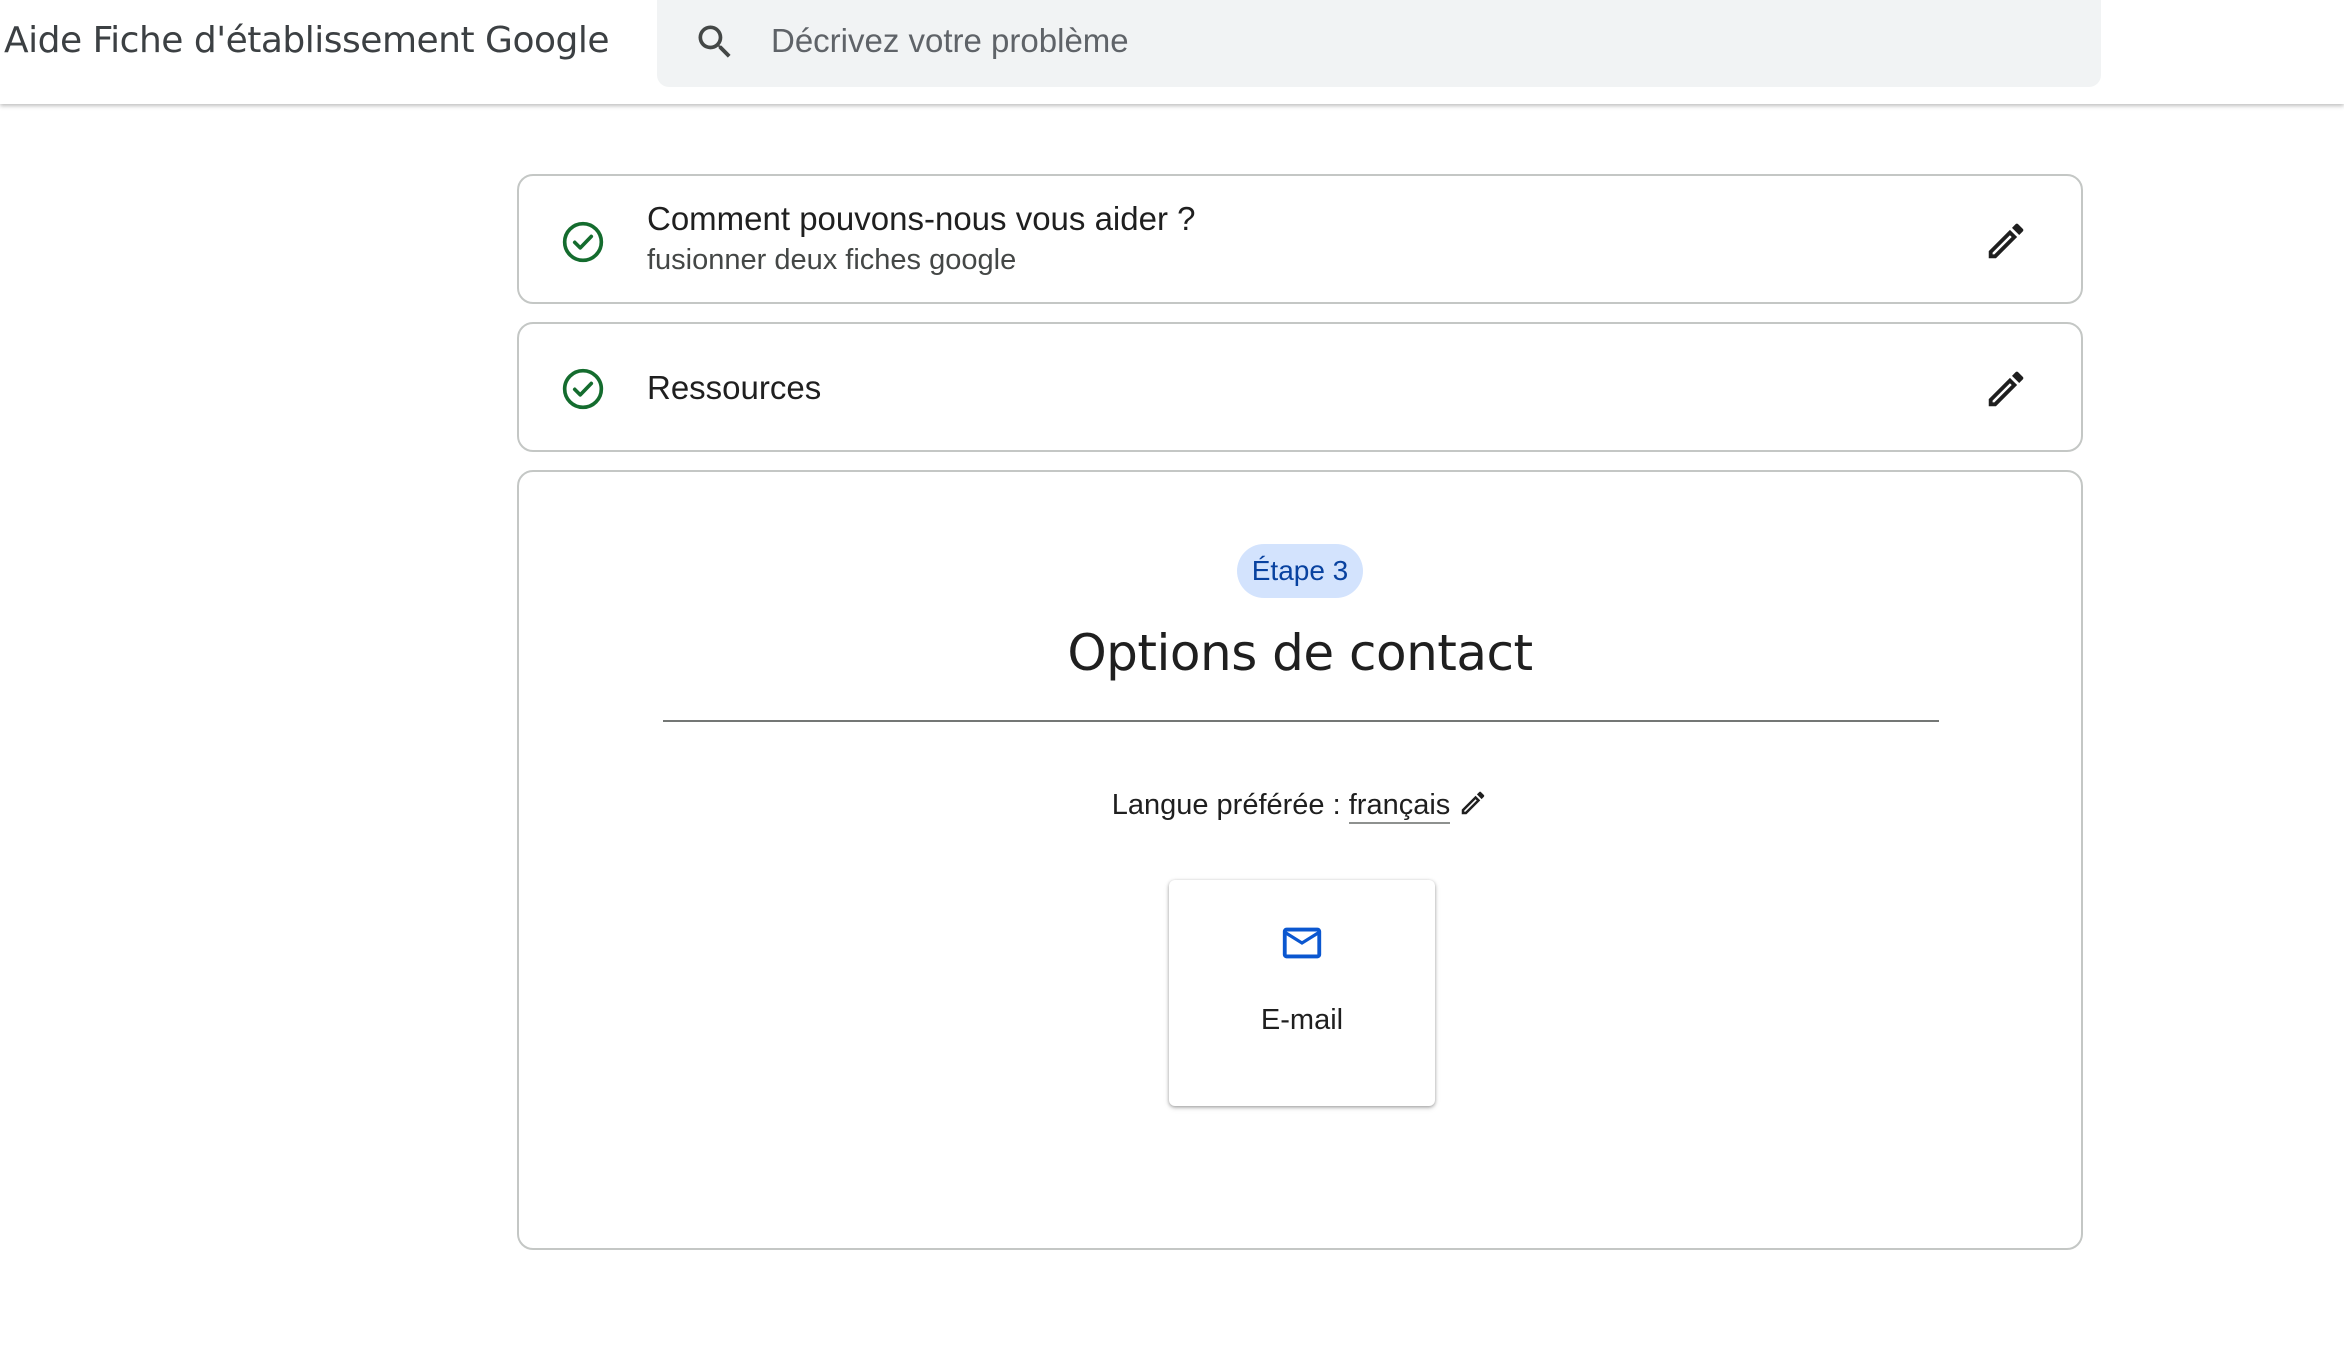  What do you see at coordinates (1230, 805) in the screenshot?
I see `preferred-language-label: Langue préférée :` at bounding box center [1230, 805].